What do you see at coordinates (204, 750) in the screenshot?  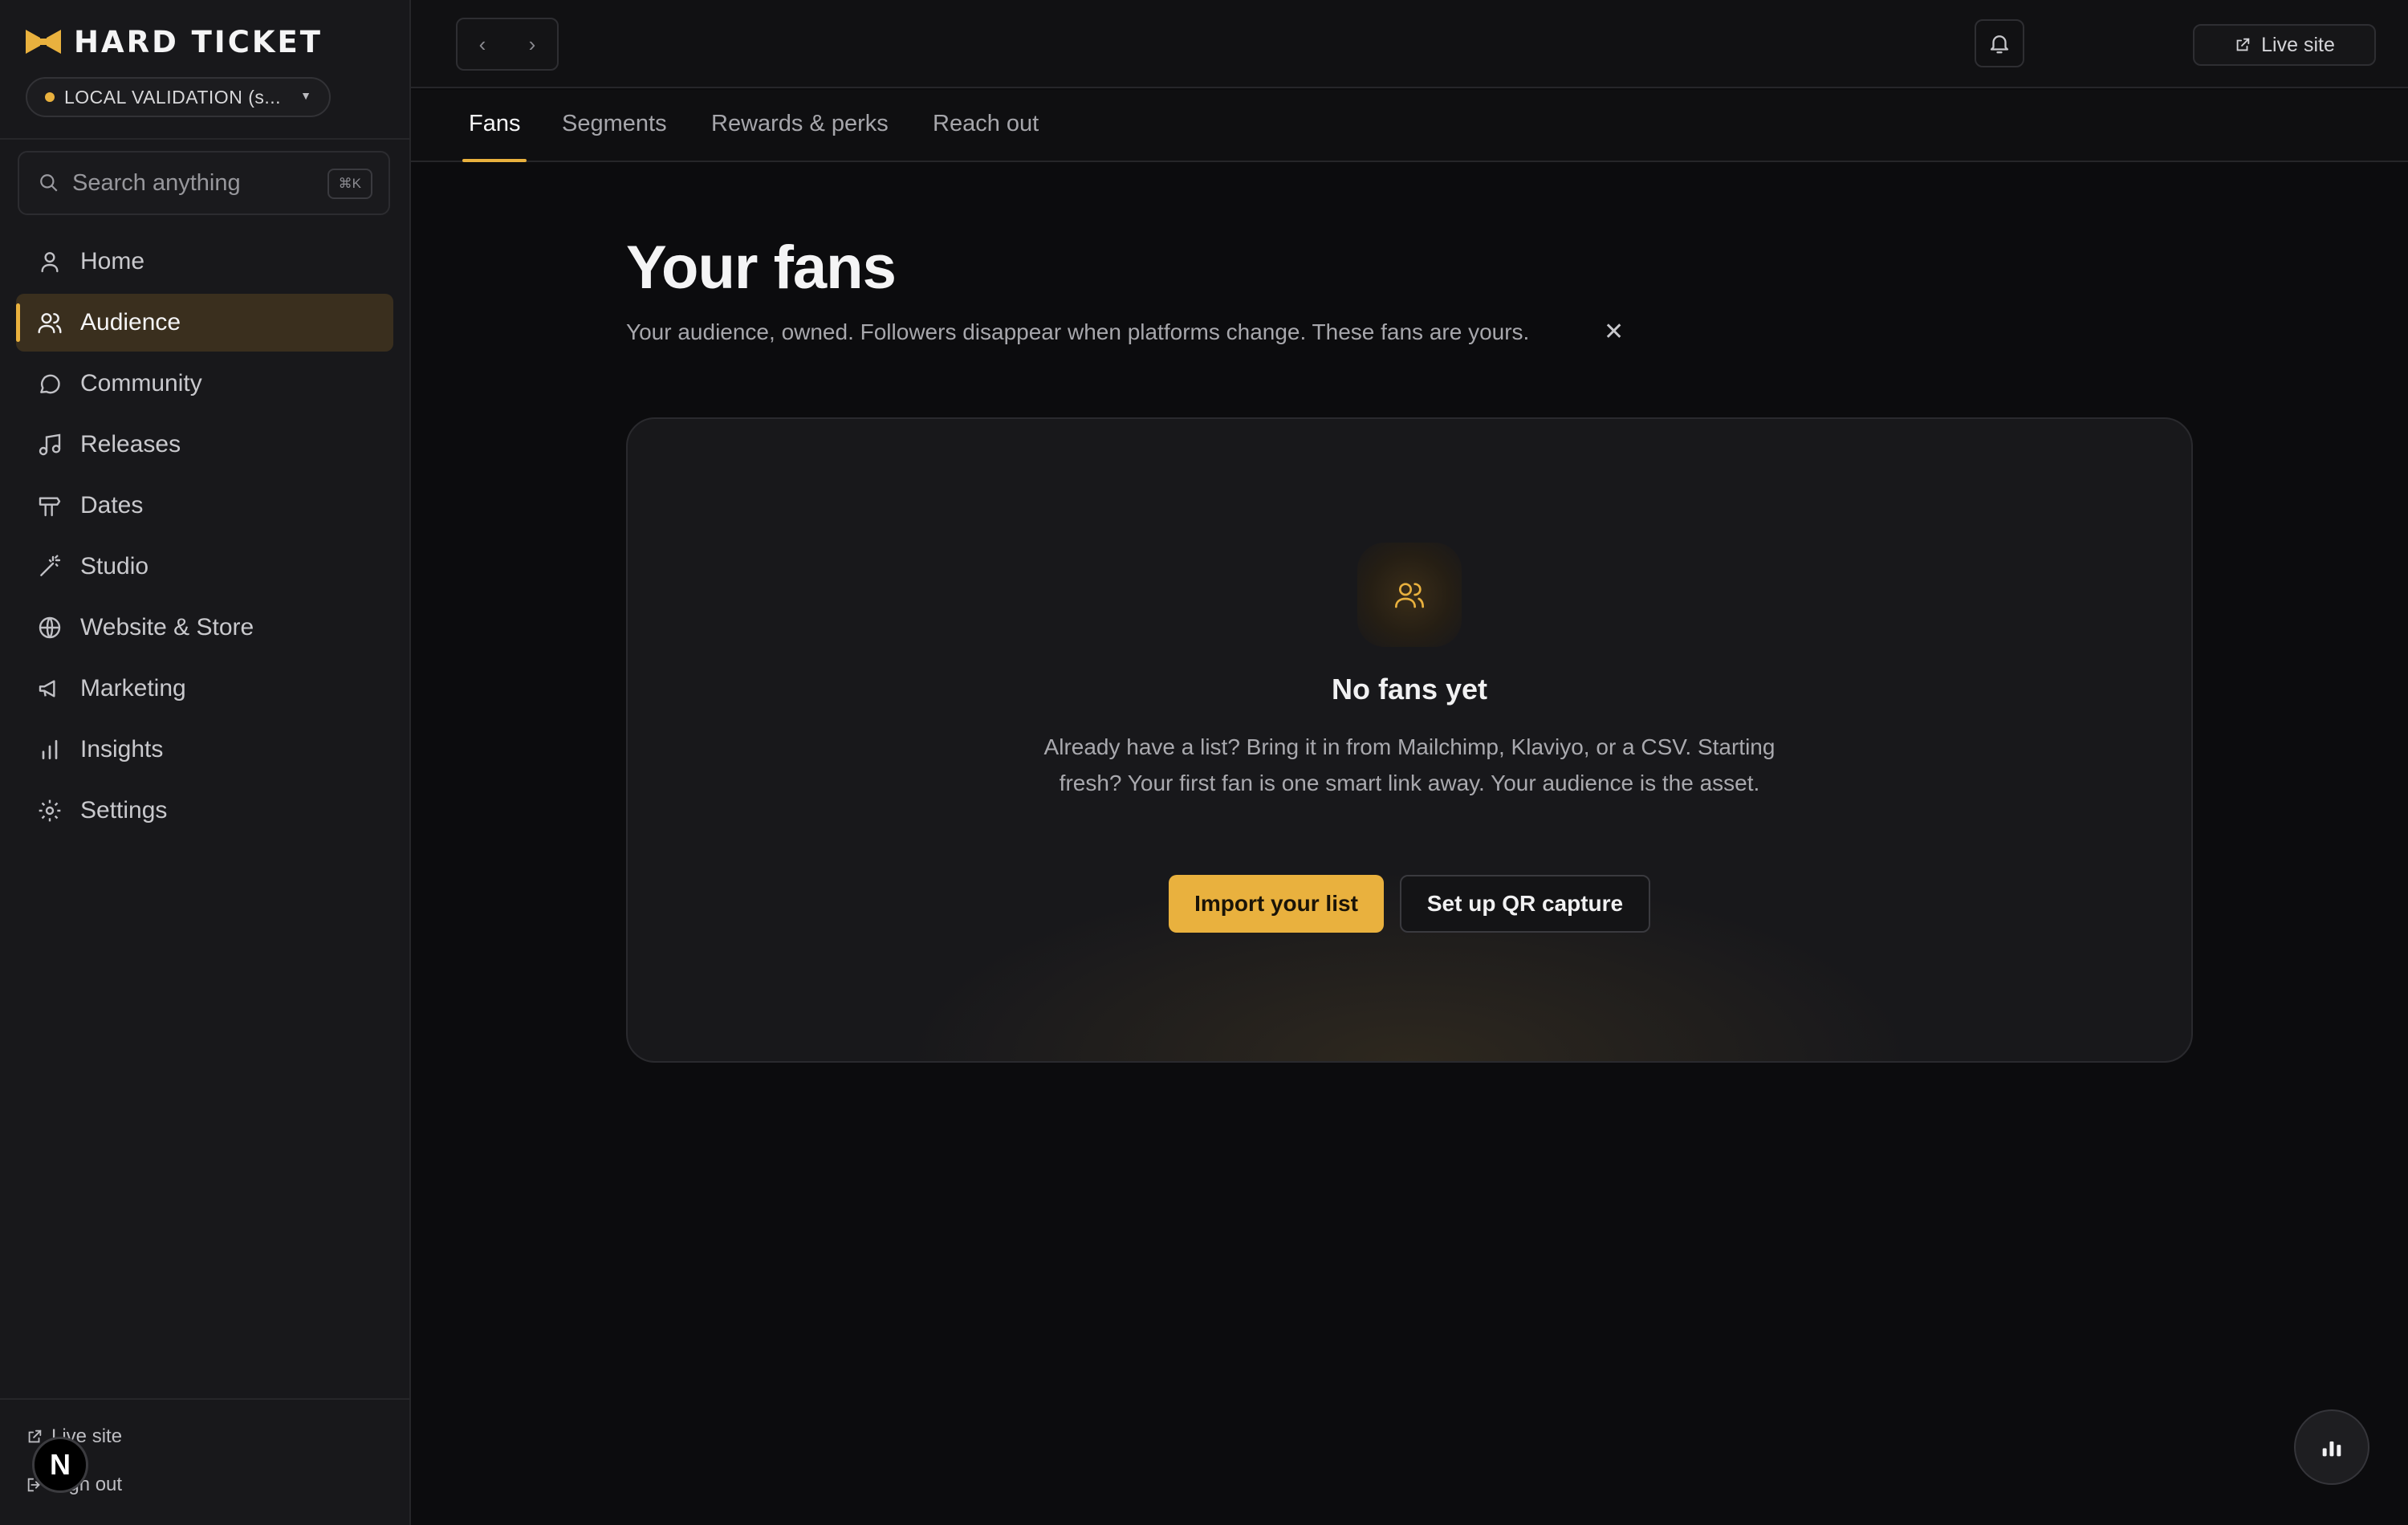 I see `sidebar-item-insights: Insights` at bounding box center [204, 750].